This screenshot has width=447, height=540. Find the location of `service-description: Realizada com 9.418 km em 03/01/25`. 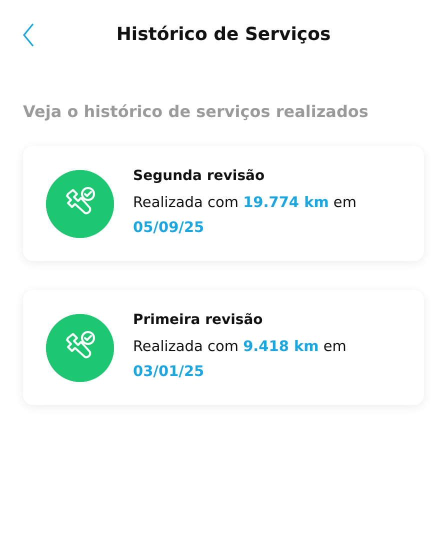

service-description: Realizada com 9.418 km em 03/01/25 is located at coordinates (240, 360).